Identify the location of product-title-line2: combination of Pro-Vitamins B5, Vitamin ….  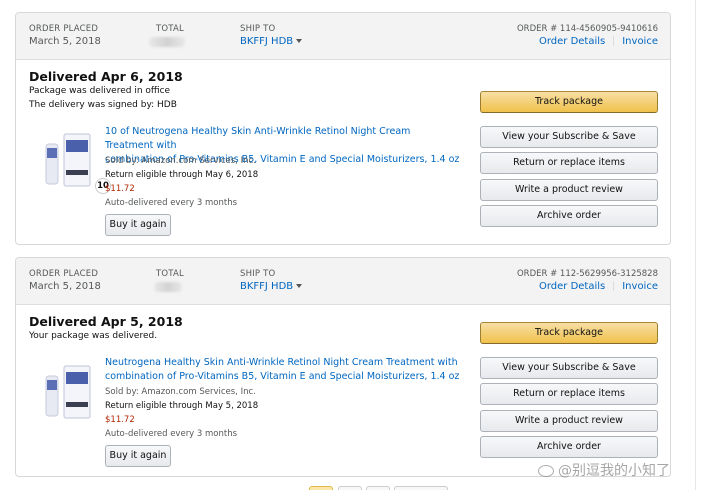
(282, 376).